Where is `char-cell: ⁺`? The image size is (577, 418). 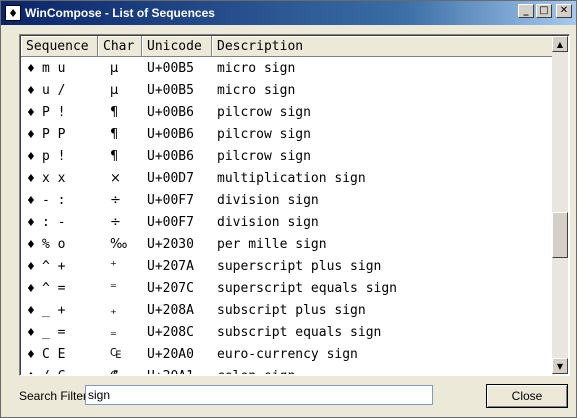 char-cell: ⁺ is located at coordinates (113, 266).